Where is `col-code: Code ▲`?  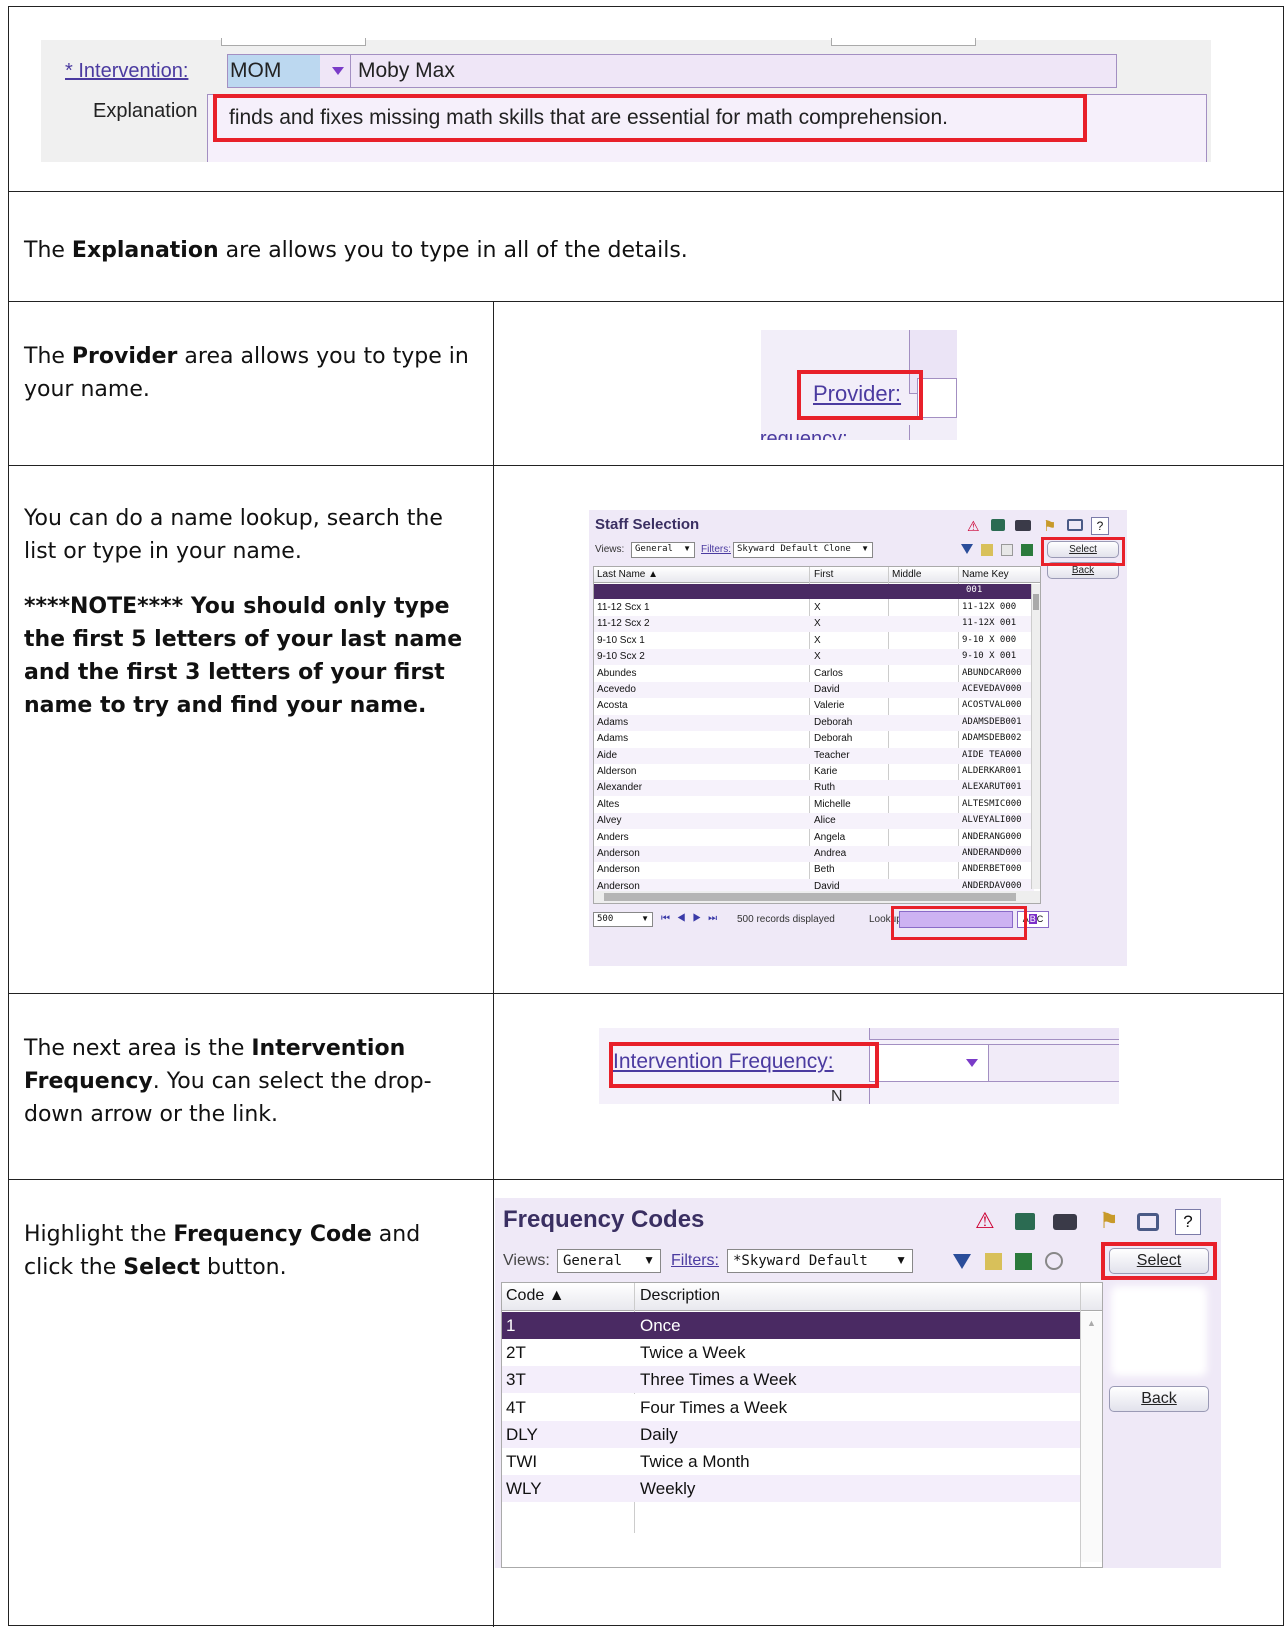
col-code: Code ▲ is located at coordinates (535, 1296).